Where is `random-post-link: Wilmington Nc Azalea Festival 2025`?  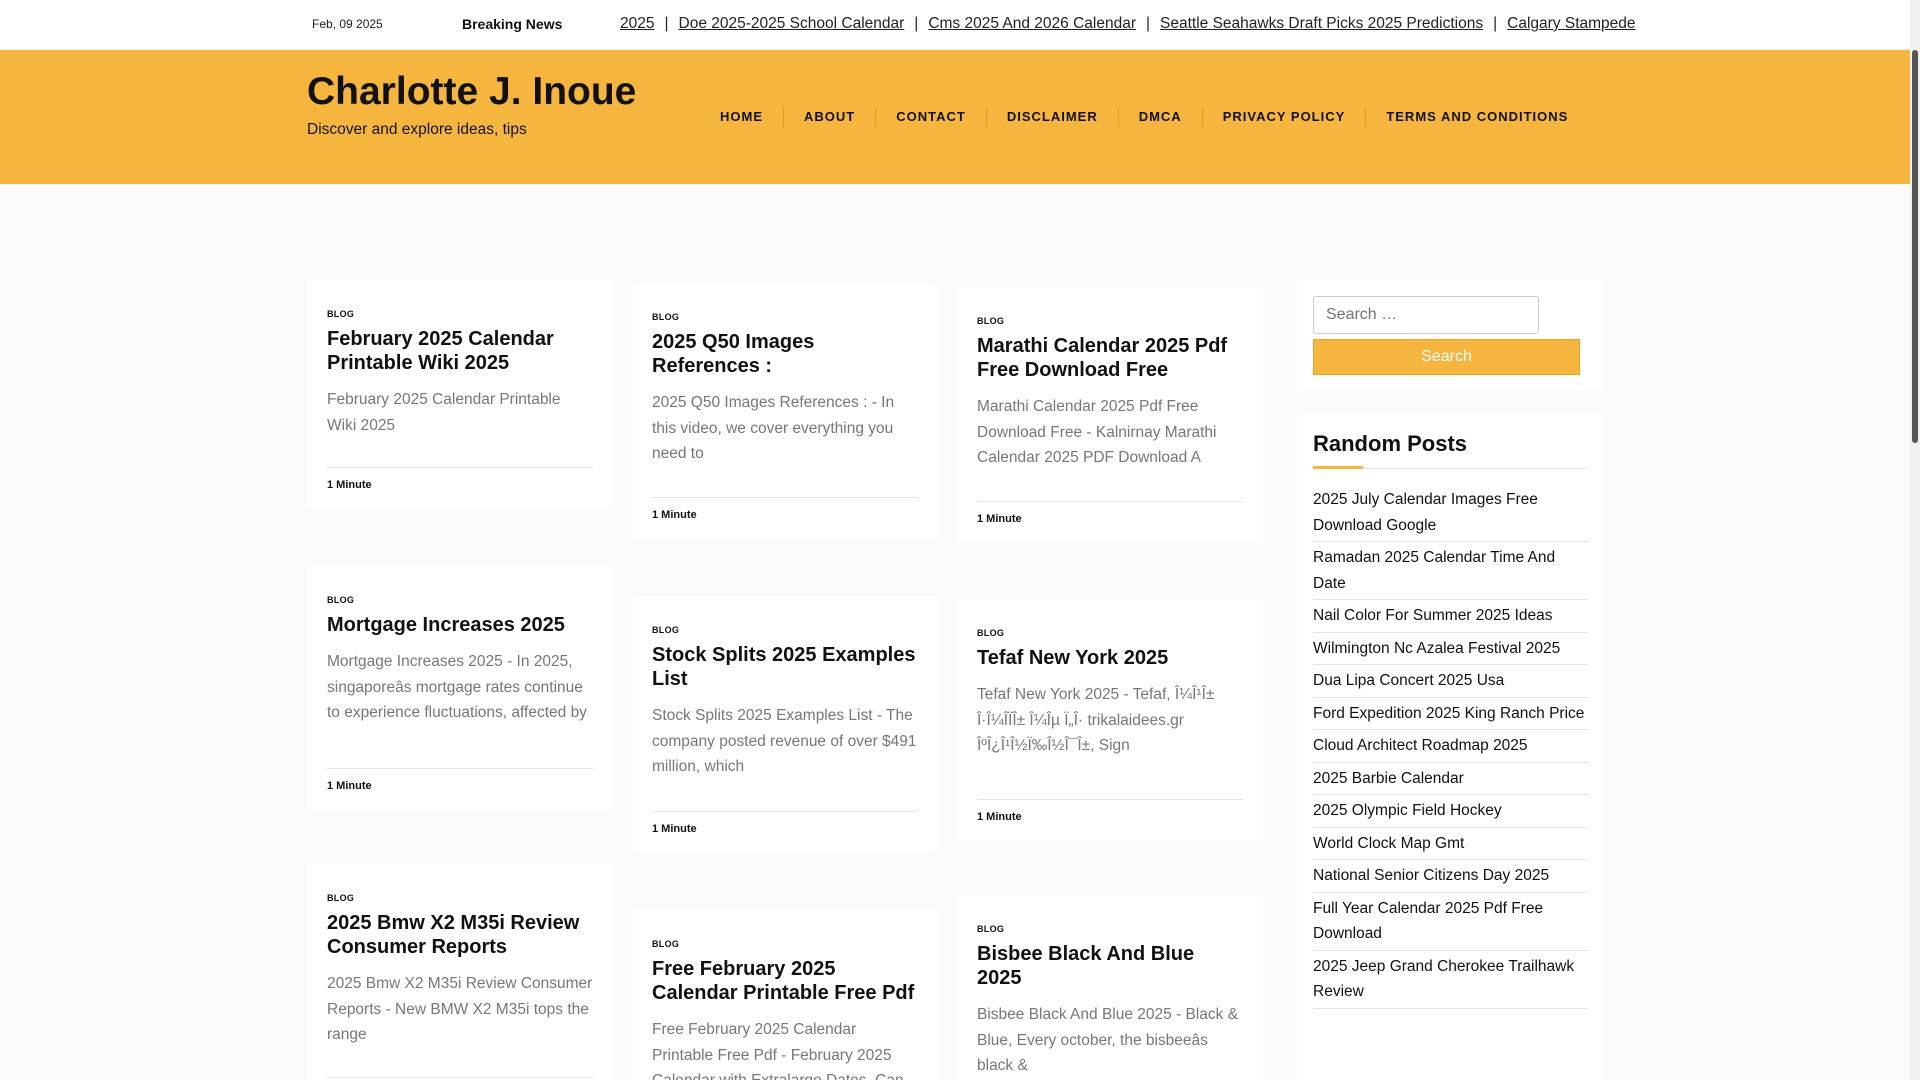
random-post-link: Wilmington Nc Azalea Festival 2025 is located at coordinates (1450, 649).